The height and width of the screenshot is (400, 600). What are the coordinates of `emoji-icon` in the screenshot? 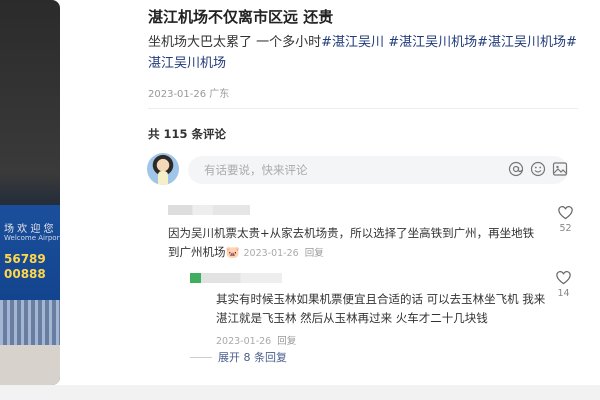 It's located at (538, 169).